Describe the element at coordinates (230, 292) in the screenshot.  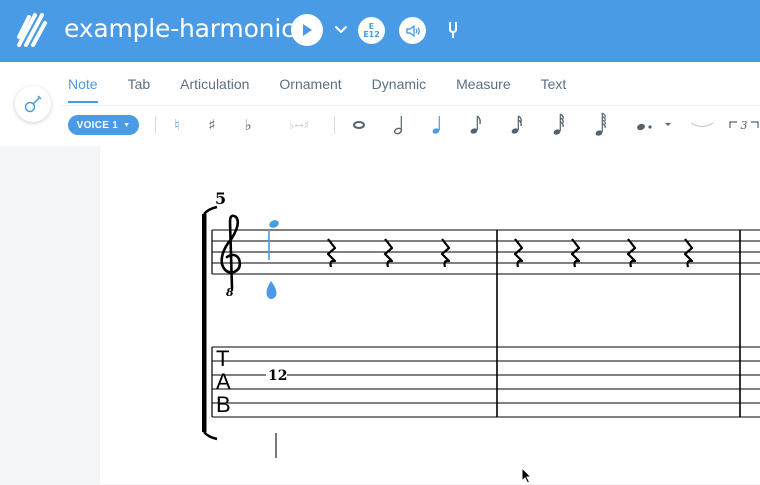
I see `clef-octave-marker: 8` at that location.